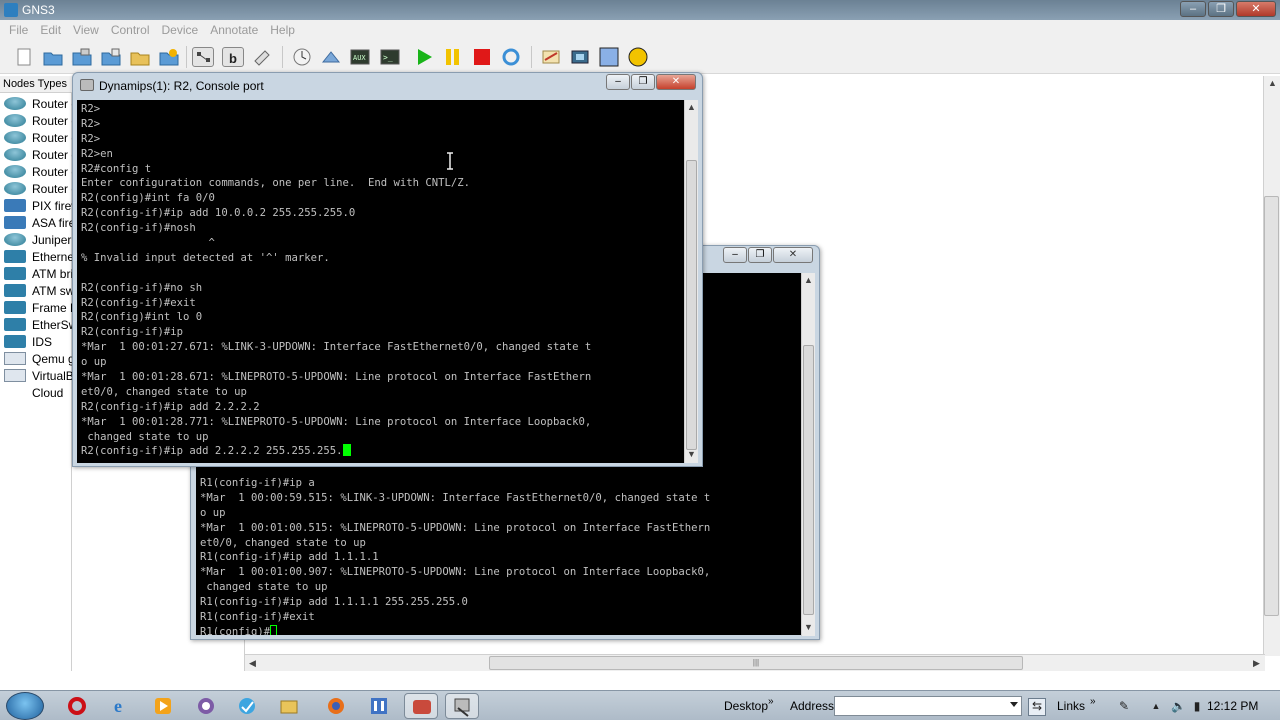 The width and height of the screenshot is (1280, 720). What do you see at coordinates (638, 57) in the screenshot?
I see `draw-ellipse-icon` at bounding box center [638, 57].